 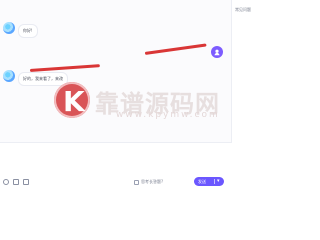 I want to click on emoji-icon, so click(x=6, y=182).